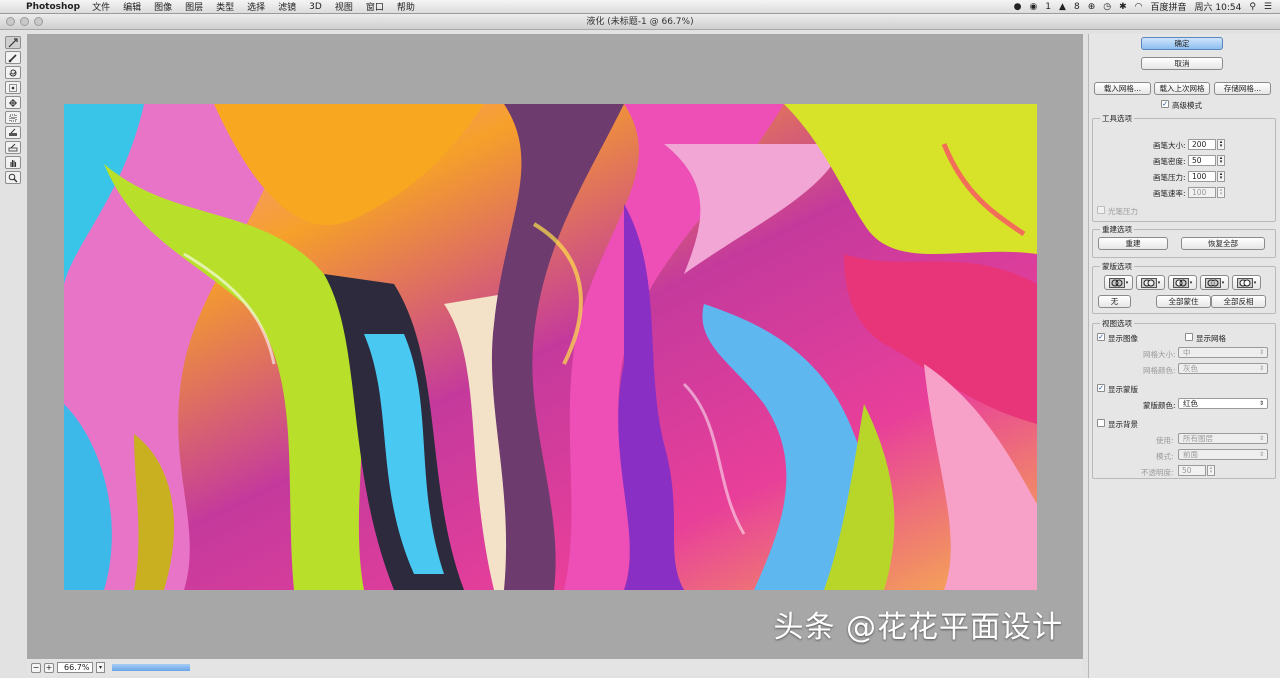 Image resolution: width=1280 pixels, height=678 pixels. What do you see at coordinates (13, 42) in the screenshot?
I see `forward-warp-tool` at bounding box center [13, 42].